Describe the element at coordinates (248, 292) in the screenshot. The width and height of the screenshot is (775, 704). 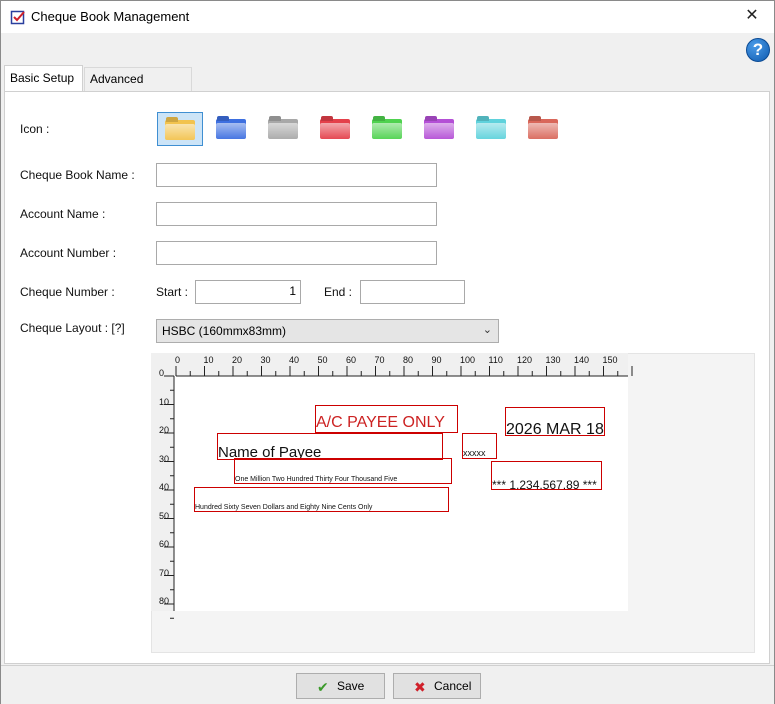
I see `start-number-input: 1` at that location.